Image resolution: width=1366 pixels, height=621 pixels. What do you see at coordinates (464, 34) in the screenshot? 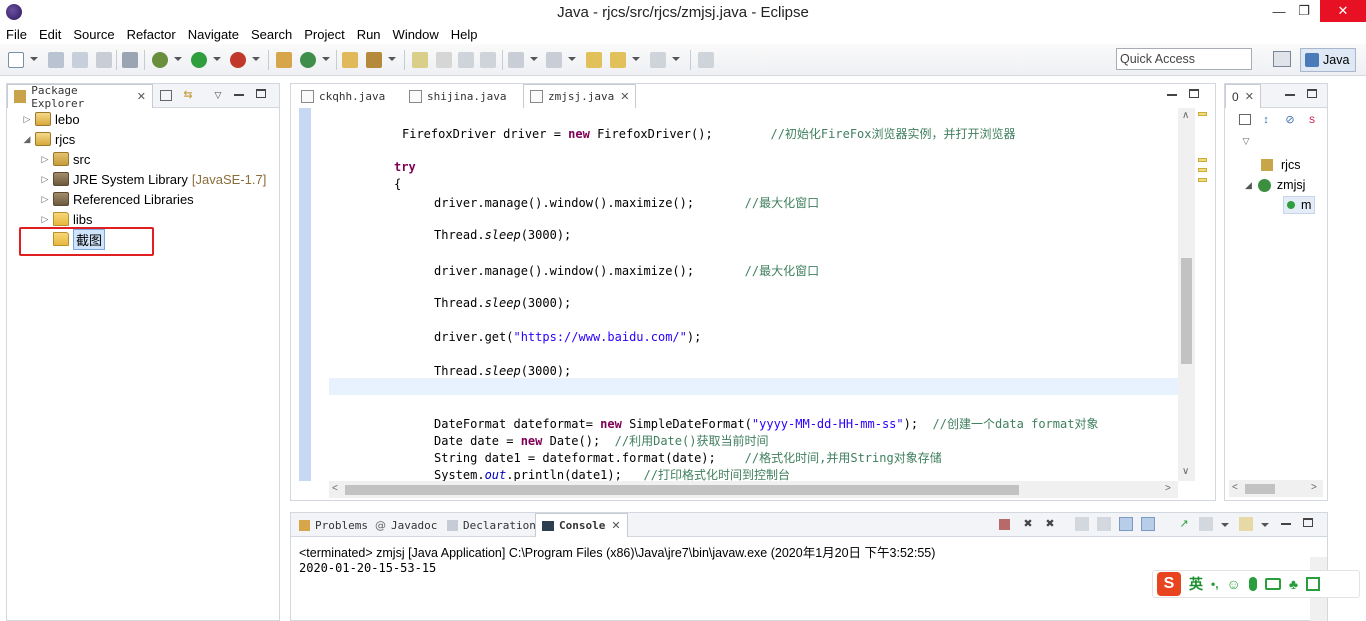
I see `menu-help: Help` at bounding box center [464, 34].